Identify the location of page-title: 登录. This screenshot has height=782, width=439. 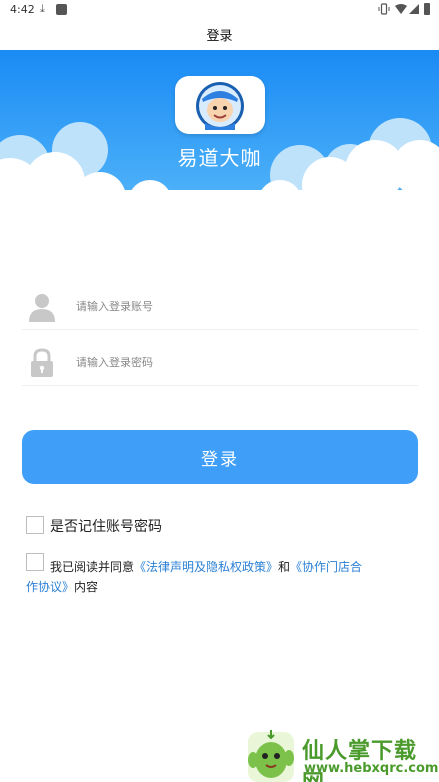
(219, 36).